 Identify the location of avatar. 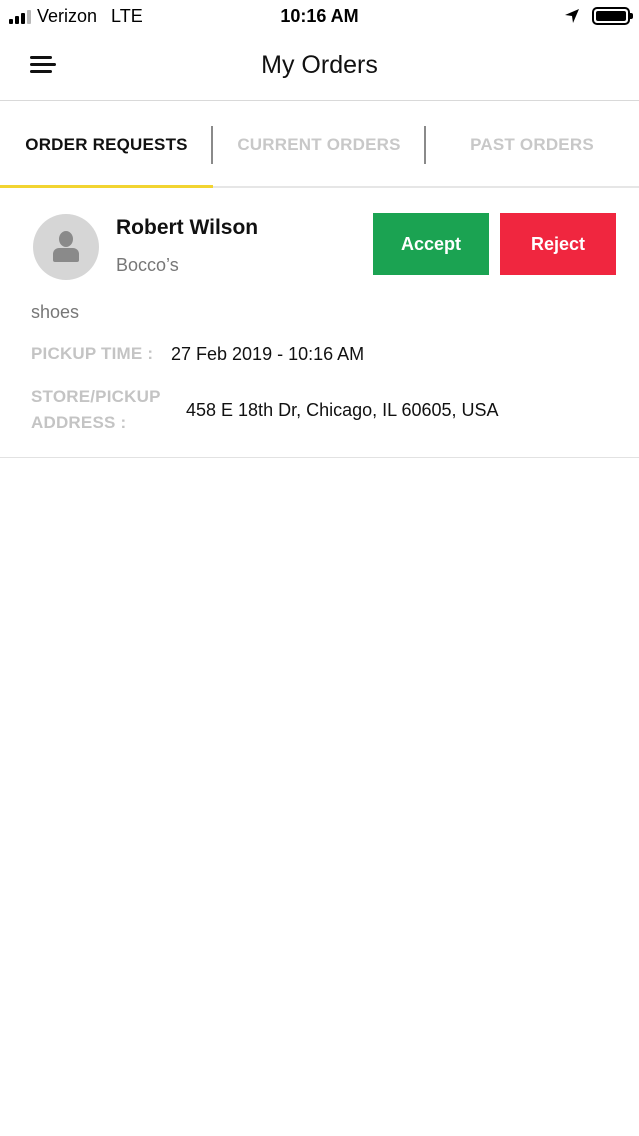
(66, 247).